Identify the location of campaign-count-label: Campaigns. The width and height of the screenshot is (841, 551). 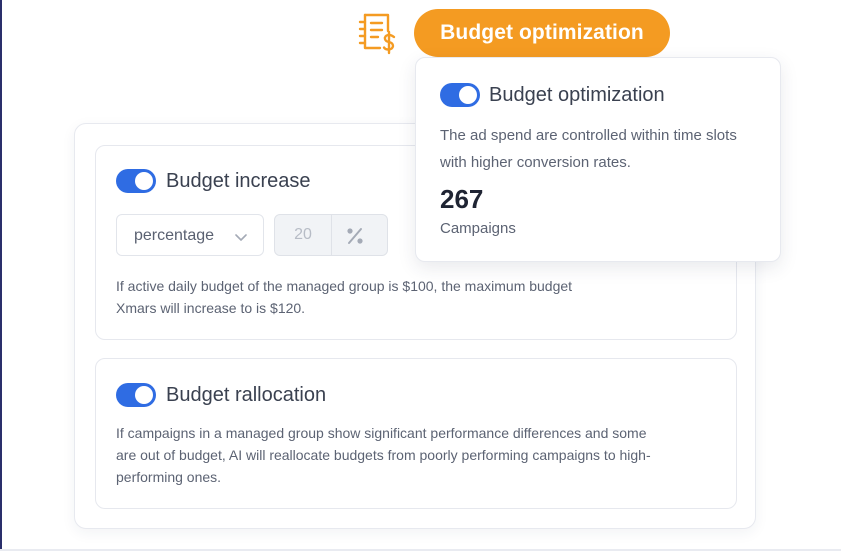
(478, 228).